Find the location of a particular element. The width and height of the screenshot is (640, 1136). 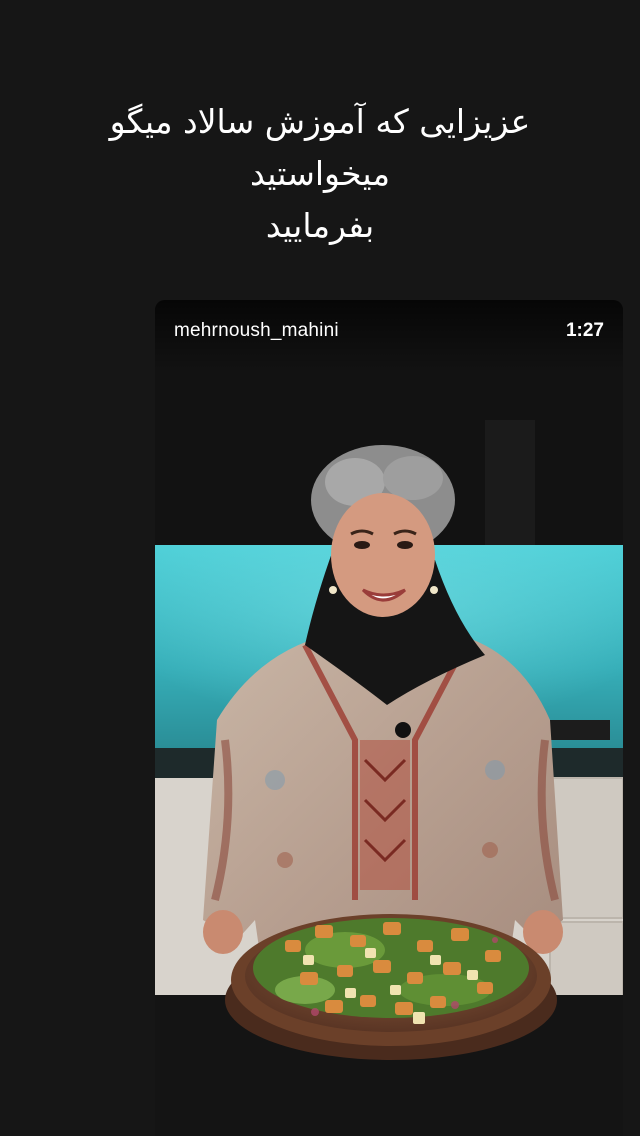

video-duration: 1:27 is located at coordinates (584, 330).